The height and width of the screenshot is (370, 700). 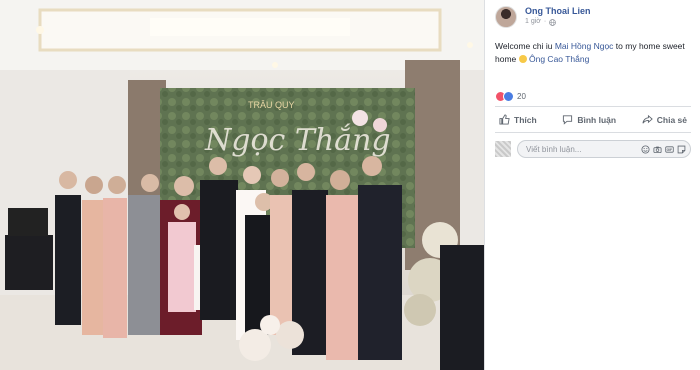 What do you see at coordinates (525, 46) in the screenshot?
I see `post-text-prefix: Welcome chi iu` at bounding box center [525, 46].